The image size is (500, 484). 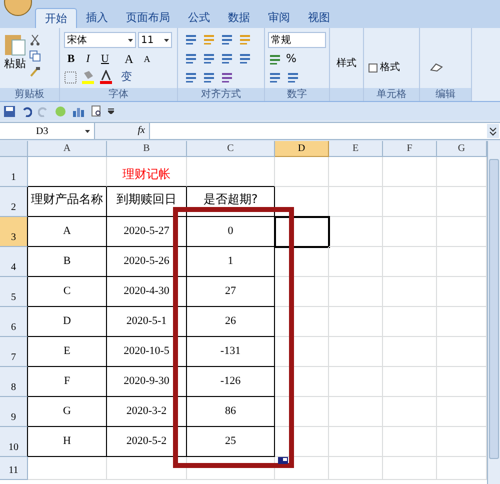 What do you see at coordinates (96, 111) in the screenshot?
I see `print-preview-icon` at bounding box center [96, 111].